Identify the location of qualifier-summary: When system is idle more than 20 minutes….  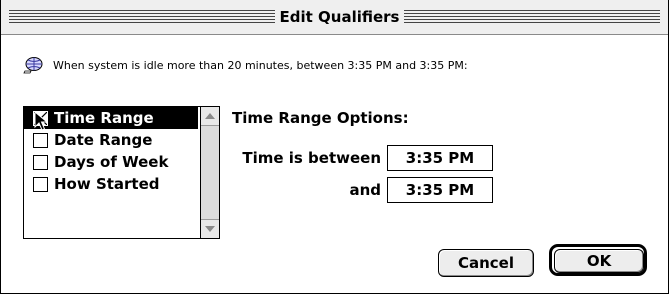
(245, 65).